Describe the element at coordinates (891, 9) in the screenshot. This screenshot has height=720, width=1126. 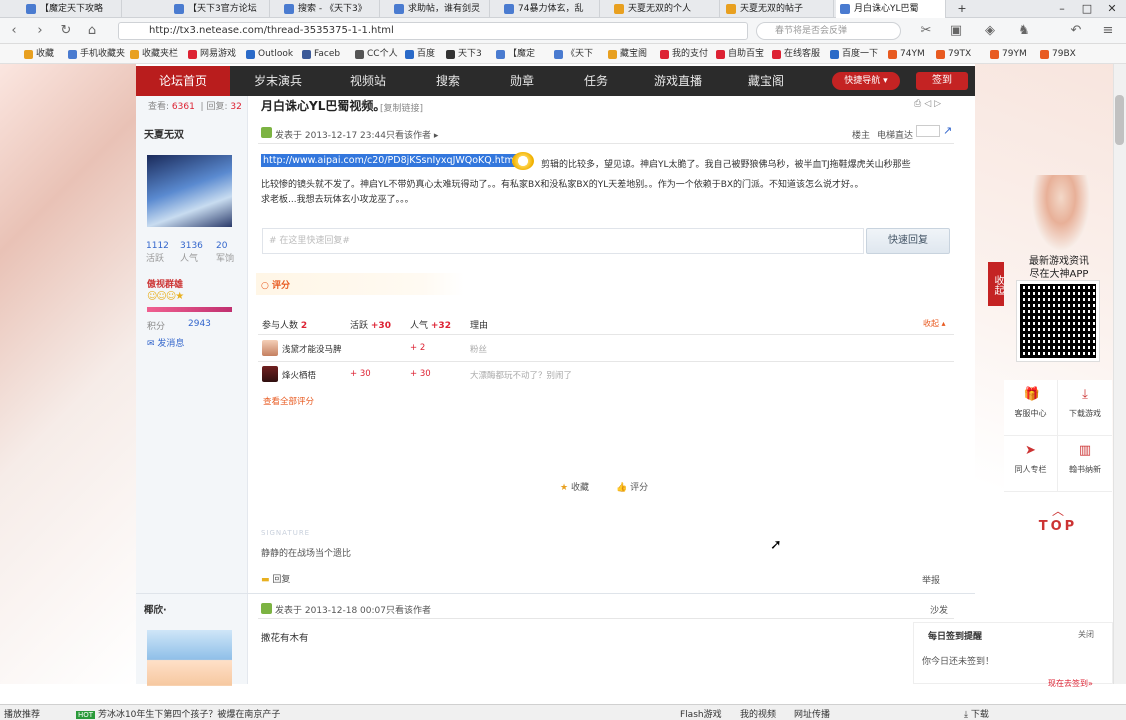
I see `browser-tab-active: 月白诛心YL巴蜀` at that location.